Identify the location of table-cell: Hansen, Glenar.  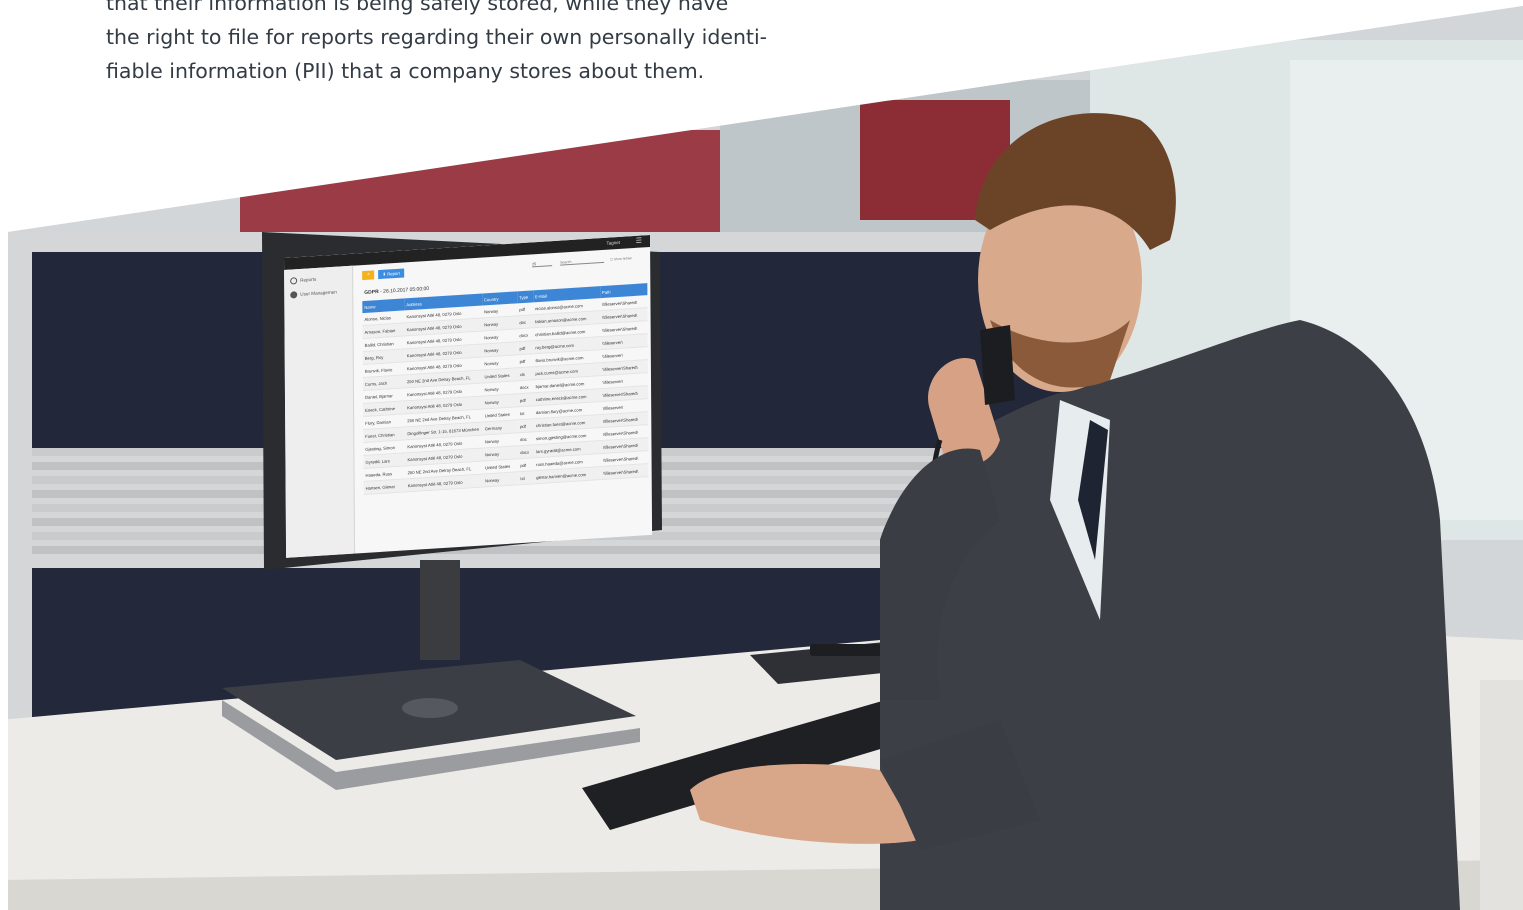
(384, 486).